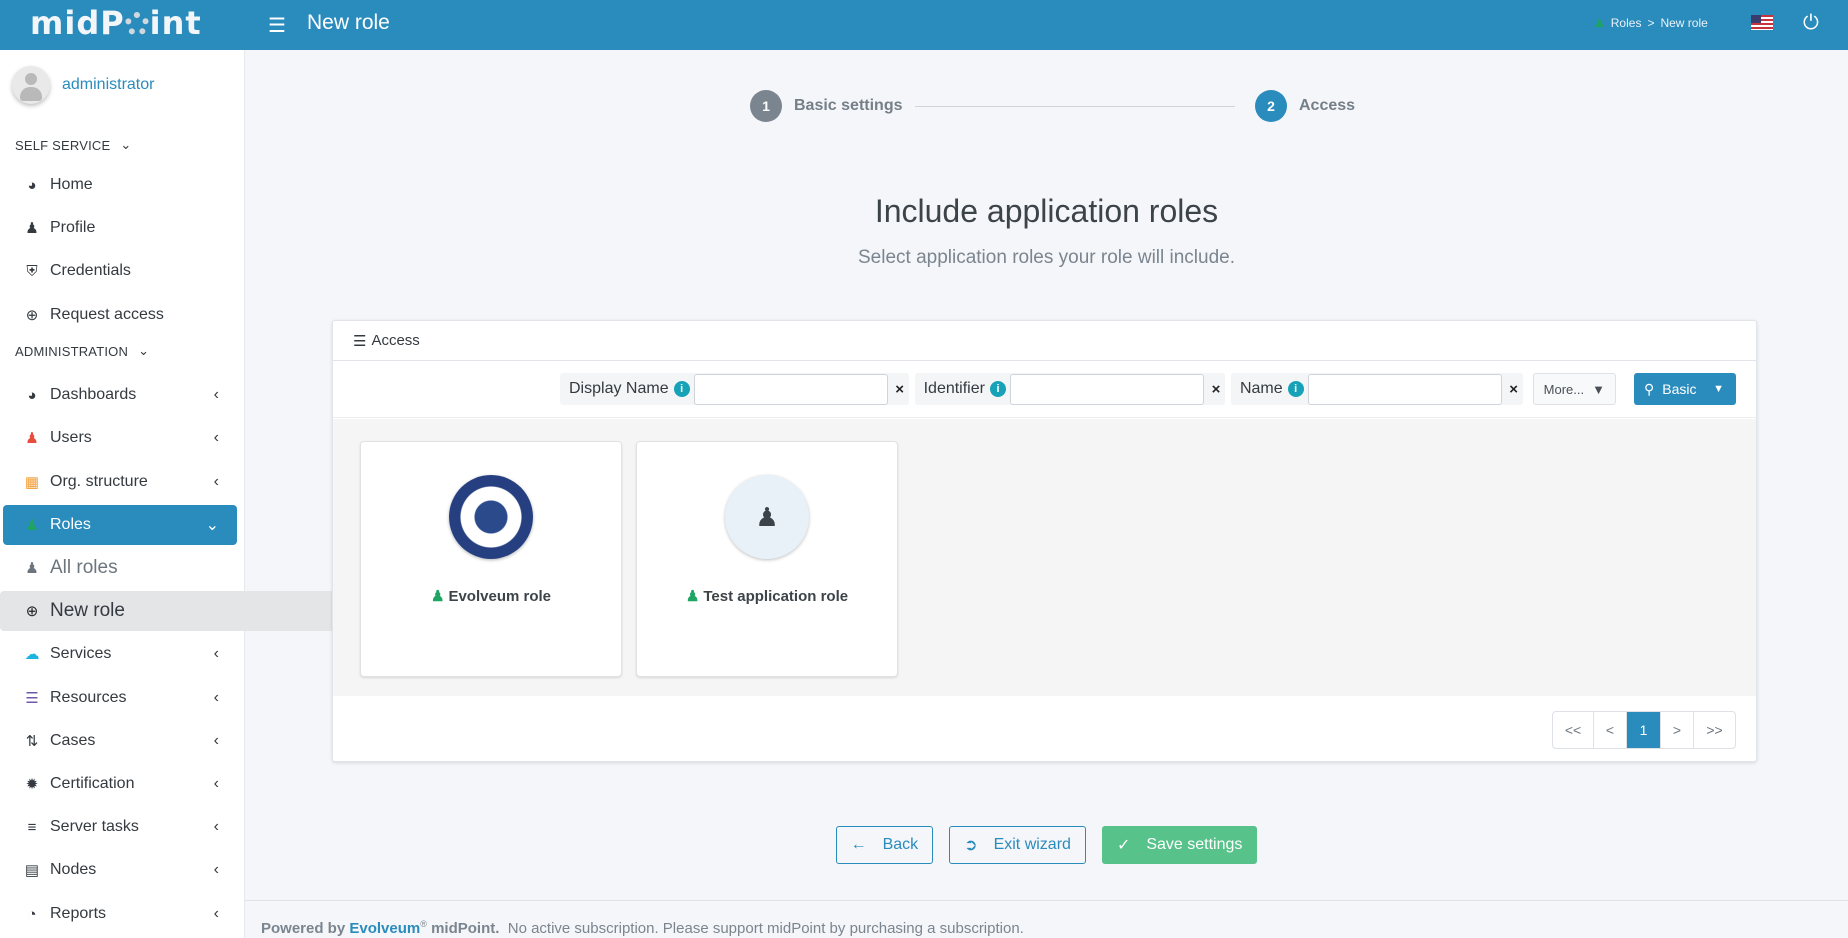  Describe the element at coordinates (1811, 23) in the screenshot. I see `power-icon: ⏻` at that location.